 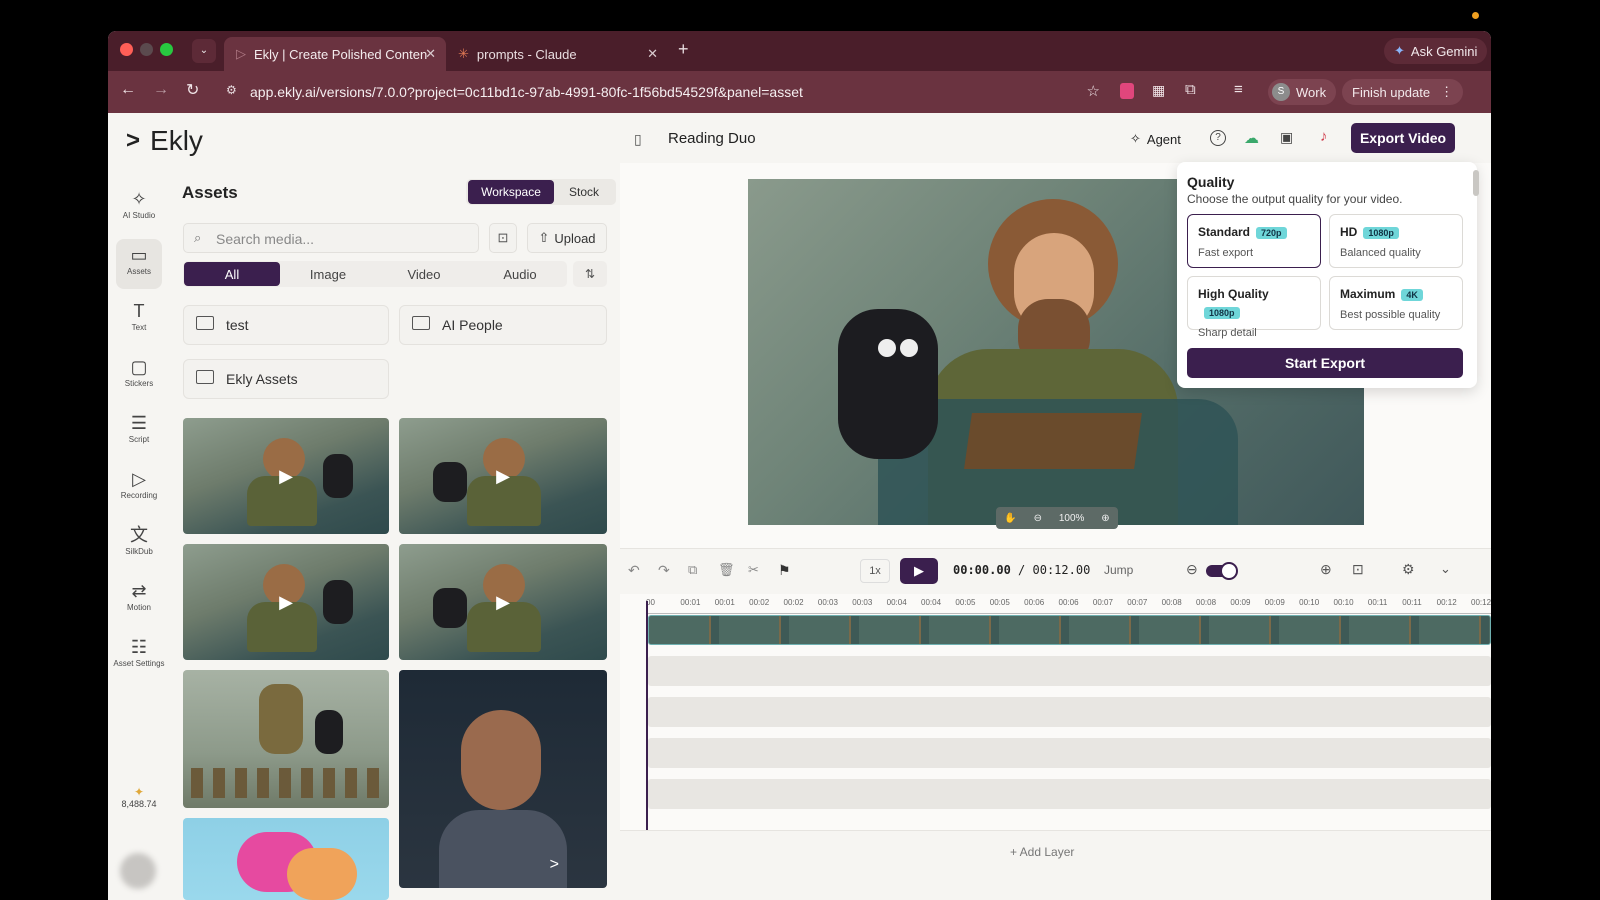 What do you see at coordinates (164, 141) in the screenshot?
I see `logo: > Ekly` at bounding box center [164, 141].